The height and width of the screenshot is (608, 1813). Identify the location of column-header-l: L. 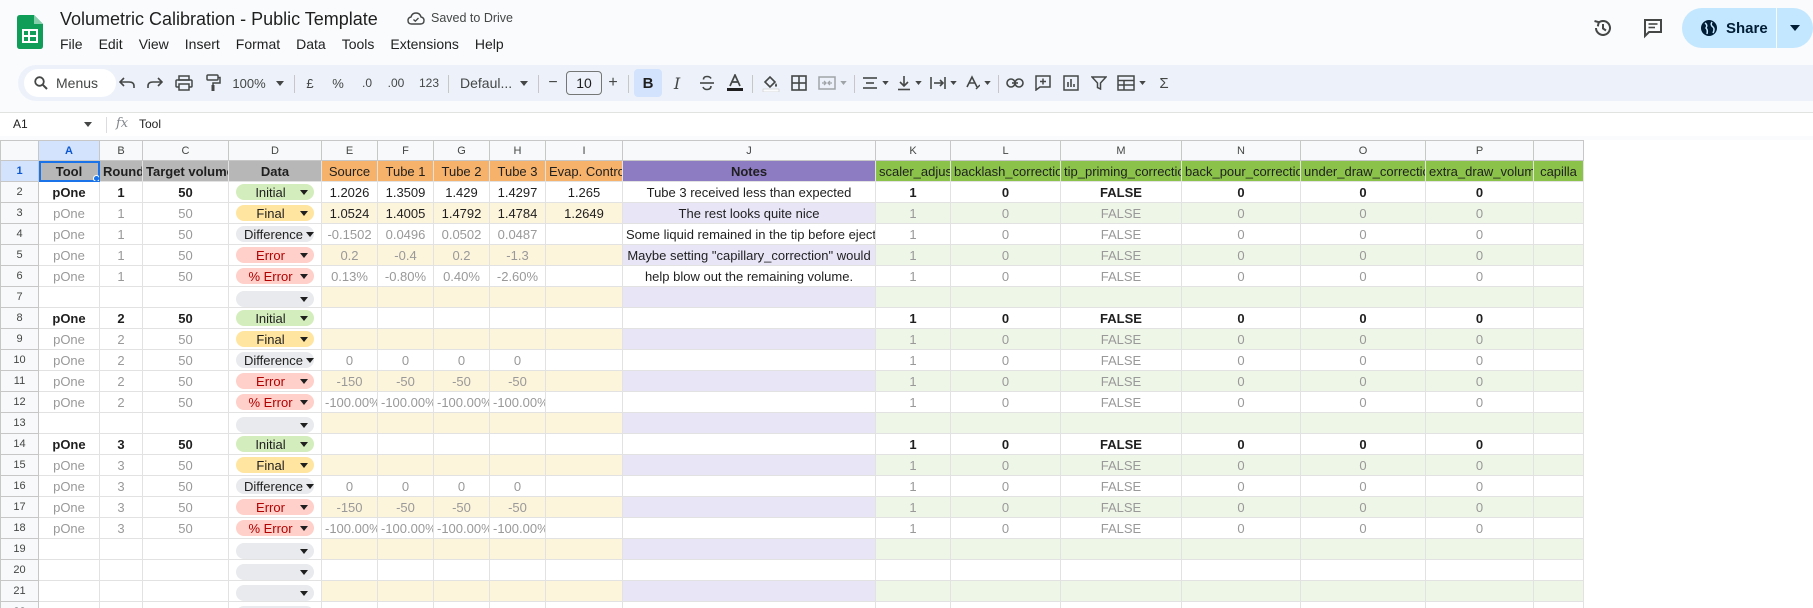
(1005, 150).